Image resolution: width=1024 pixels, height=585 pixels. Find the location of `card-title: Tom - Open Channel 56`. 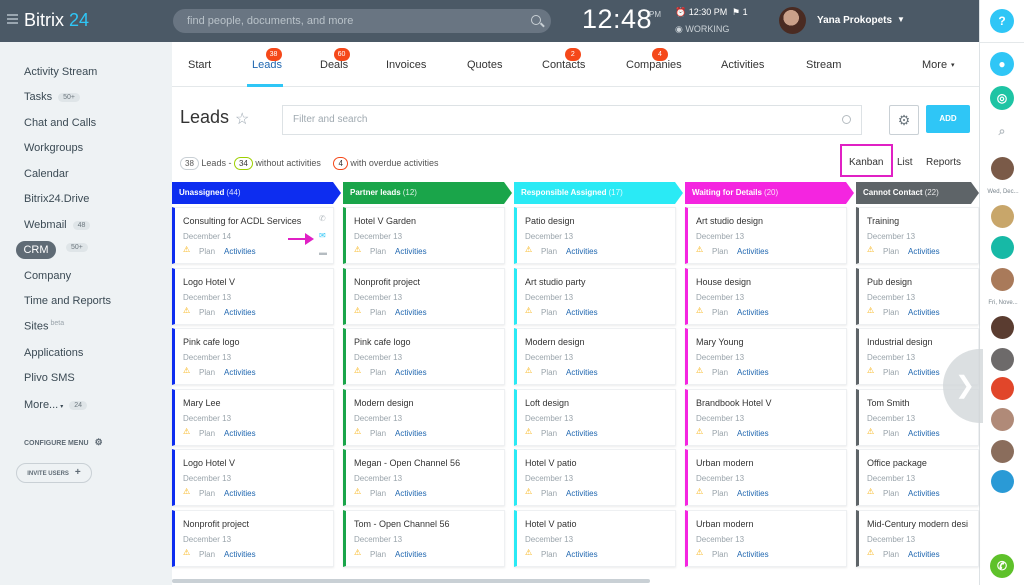

card-title: Tom - Open Channel 56 is located at coordinates (402, 524).